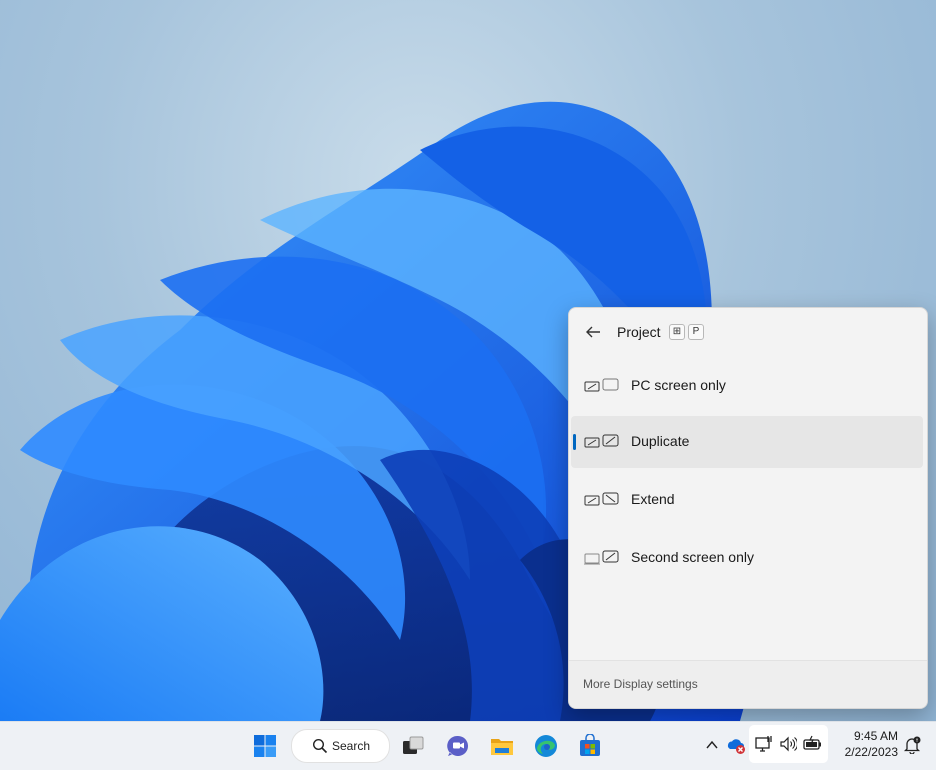  What do you see at coordinates (696, 332) in the screenshot?
I see `p-key-badge: P` at bounding box center [696, 332].